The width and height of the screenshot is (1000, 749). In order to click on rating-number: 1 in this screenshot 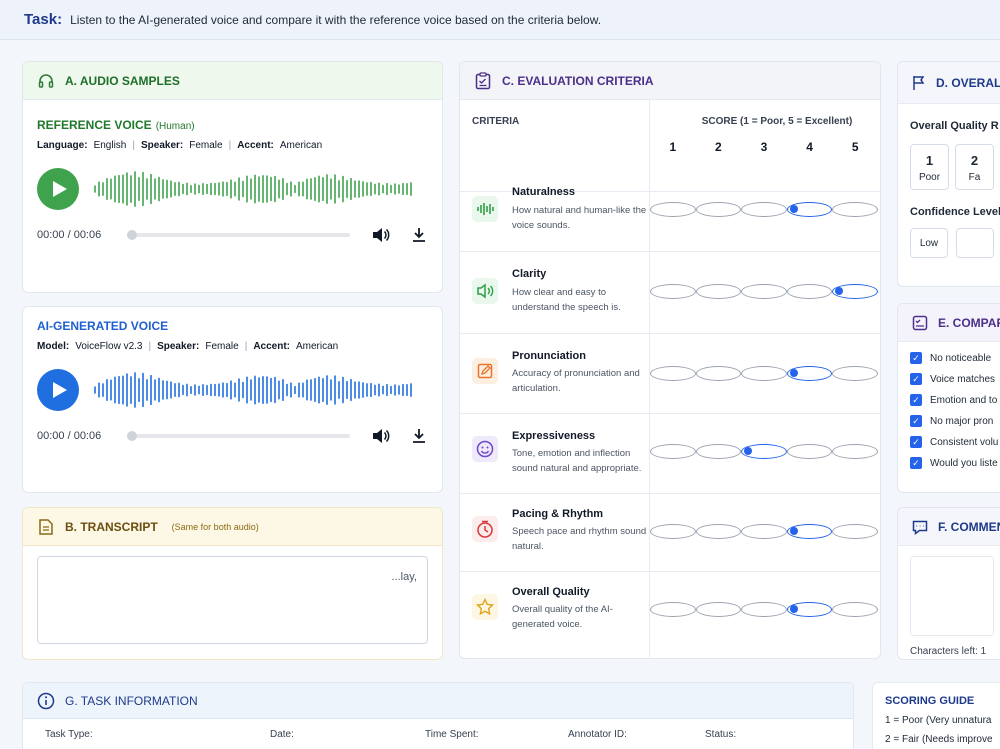, I will do `click(929, 160)`.